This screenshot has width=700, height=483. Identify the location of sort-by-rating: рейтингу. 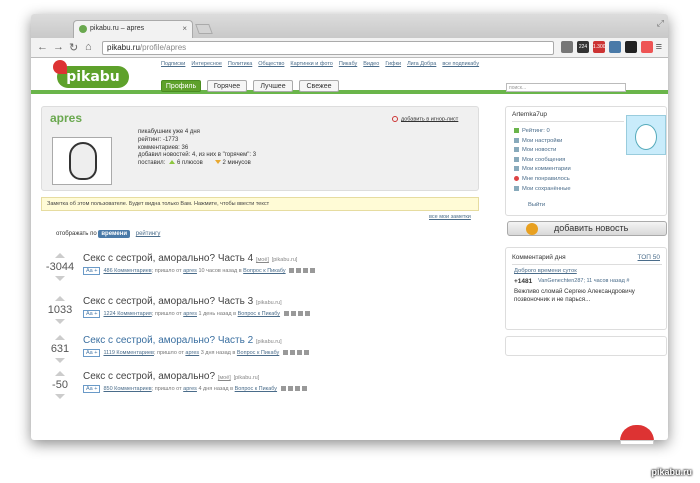
(148, 234).